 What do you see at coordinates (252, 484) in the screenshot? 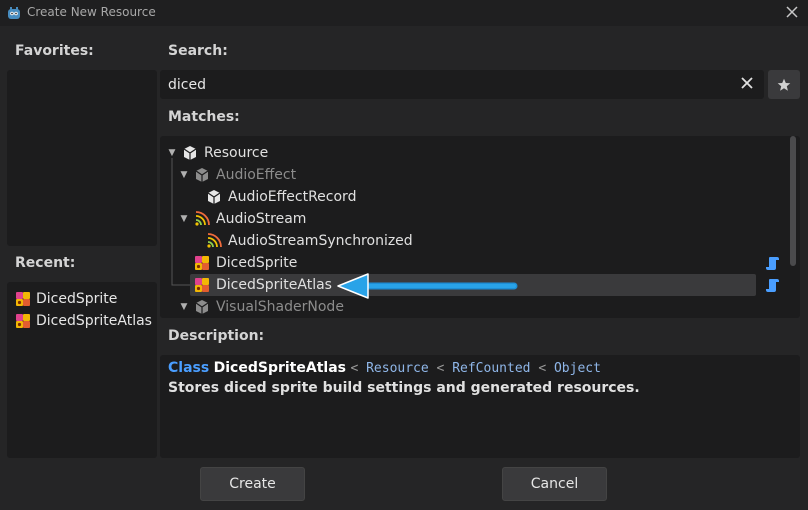
I see `create-button: Create` at bounding box center [252, 484].